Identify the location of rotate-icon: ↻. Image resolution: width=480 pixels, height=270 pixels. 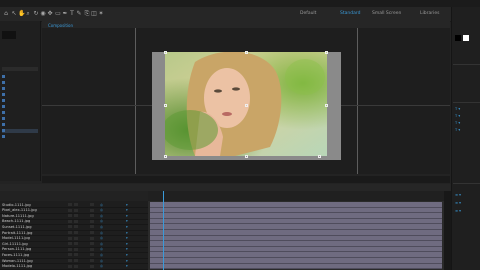
(36, 13).